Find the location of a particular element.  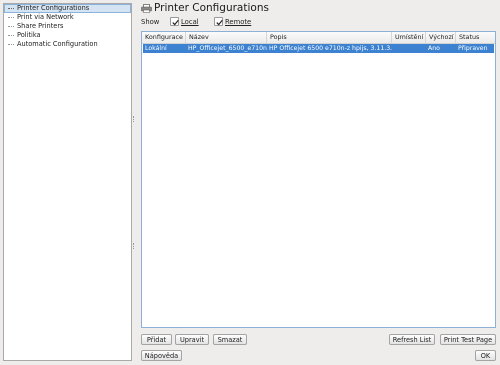

column-header-status: Status is located at coordinates (475, 37).